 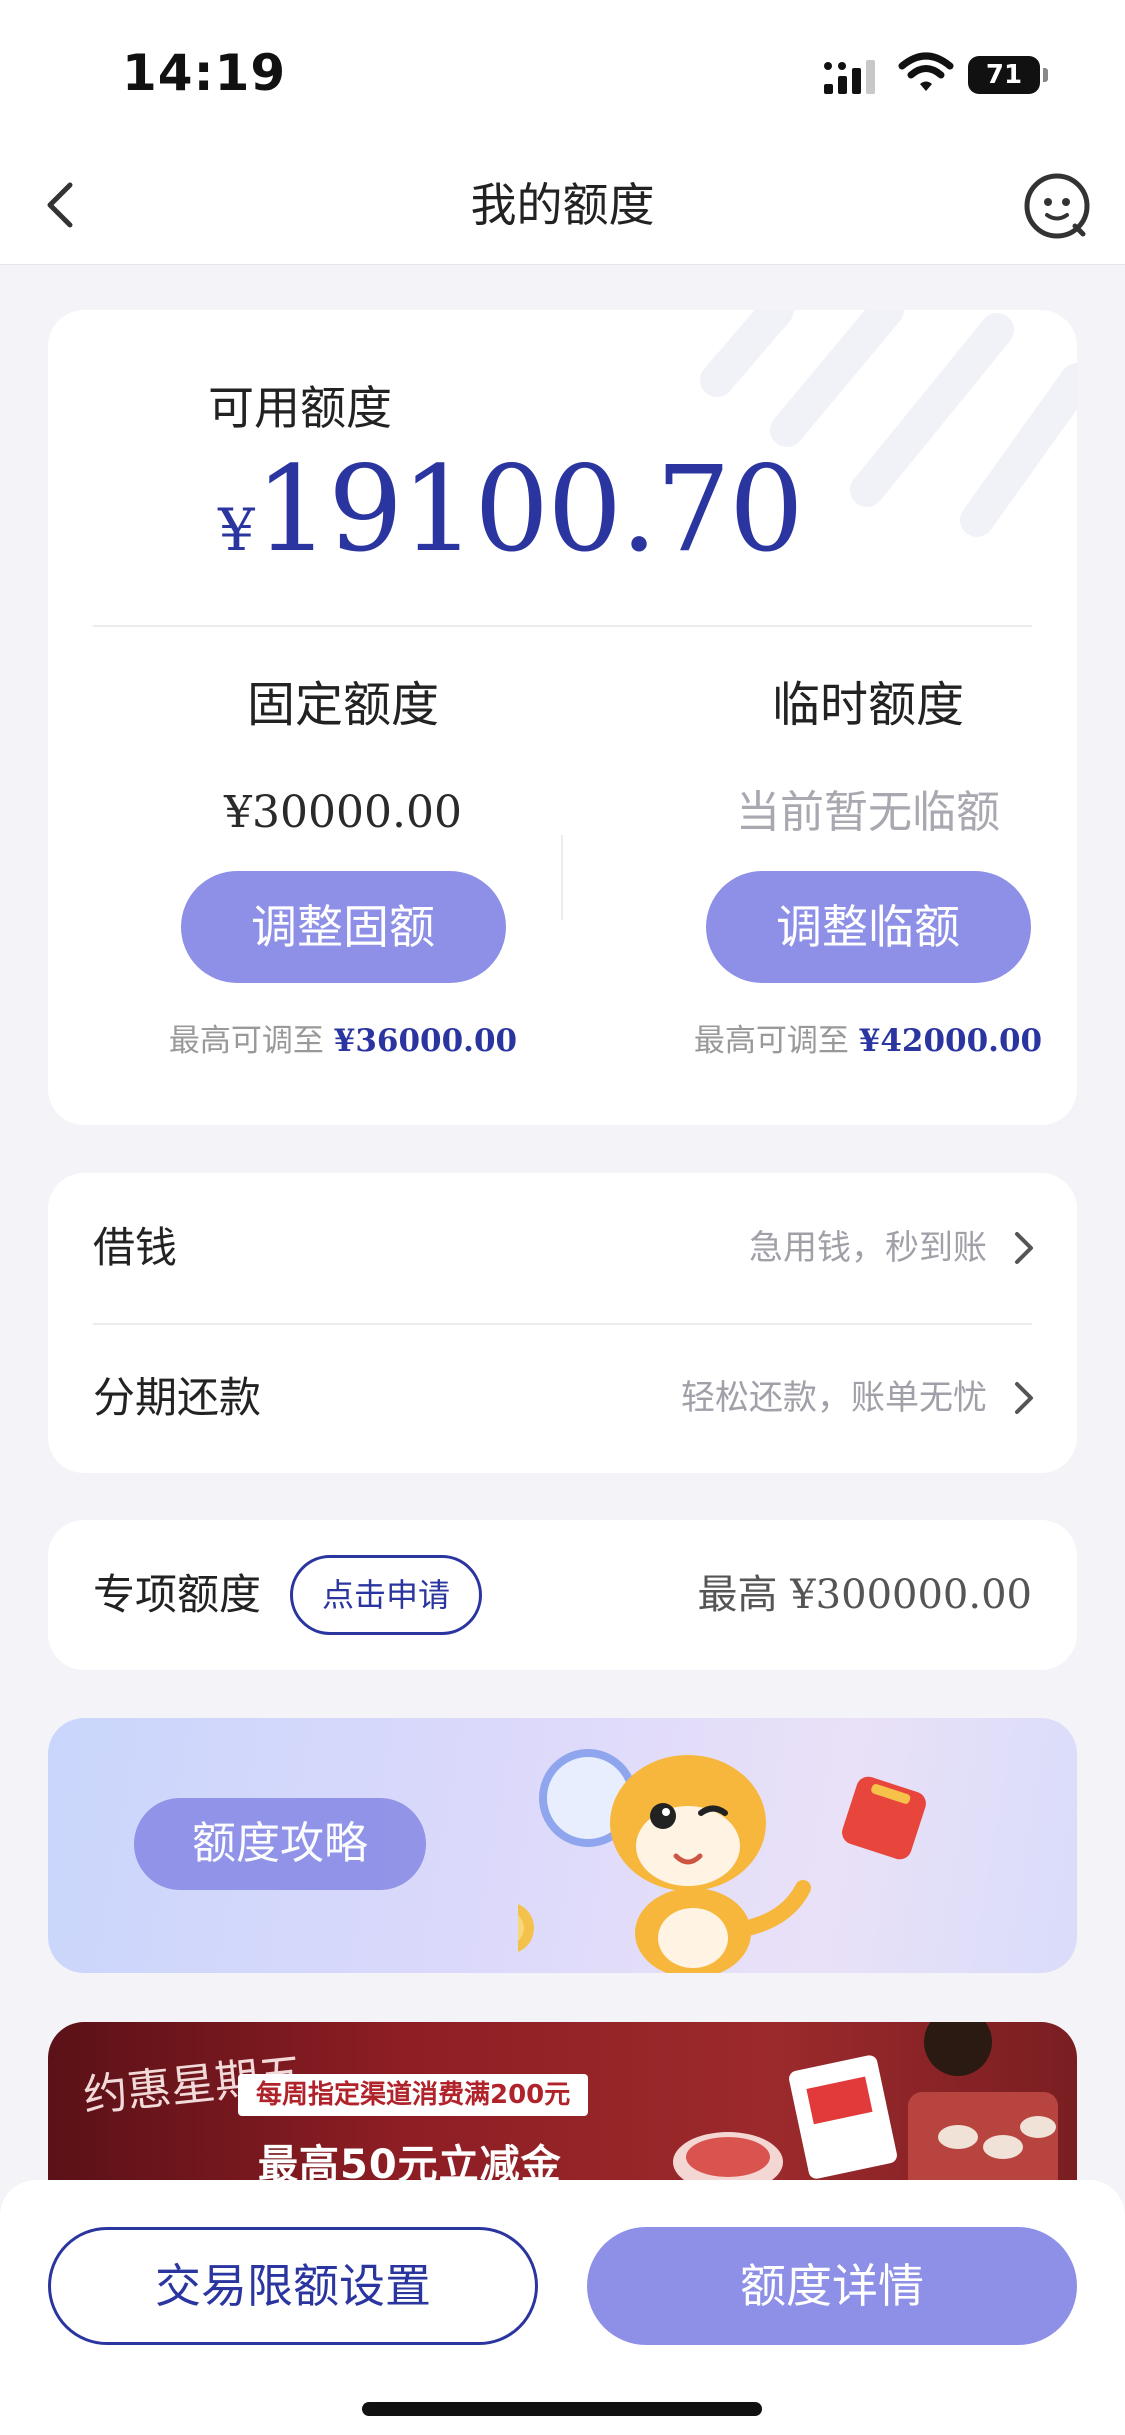 What do you see at coordinates (737, 1595) in the screenshot?
I see `special-max-prefix: 最高` at bounding box center [737, 1595].